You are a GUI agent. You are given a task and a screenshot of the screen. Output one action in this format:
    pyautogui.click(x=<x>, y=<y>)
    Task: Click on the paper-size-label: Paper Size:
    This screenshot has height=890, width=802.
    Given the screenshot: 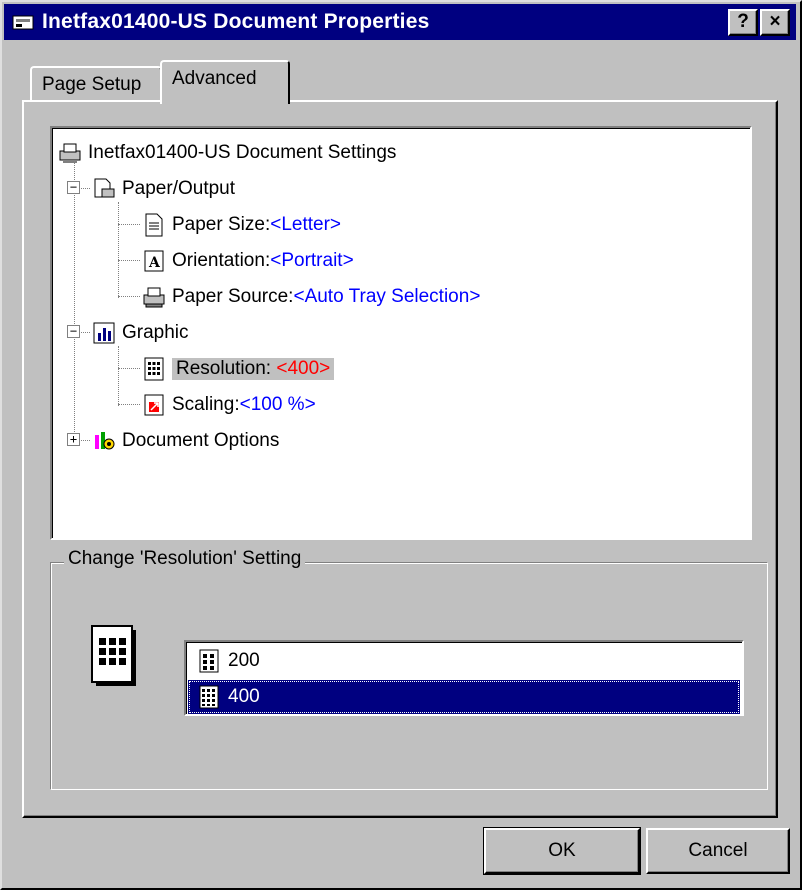 What is the action you would take?
    pyautogui.click(x=221, y=224)
    